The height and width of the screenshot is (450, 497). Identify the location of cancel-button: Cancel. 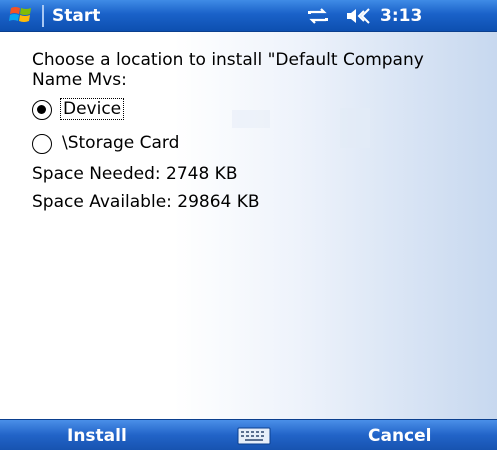
(399, 436).